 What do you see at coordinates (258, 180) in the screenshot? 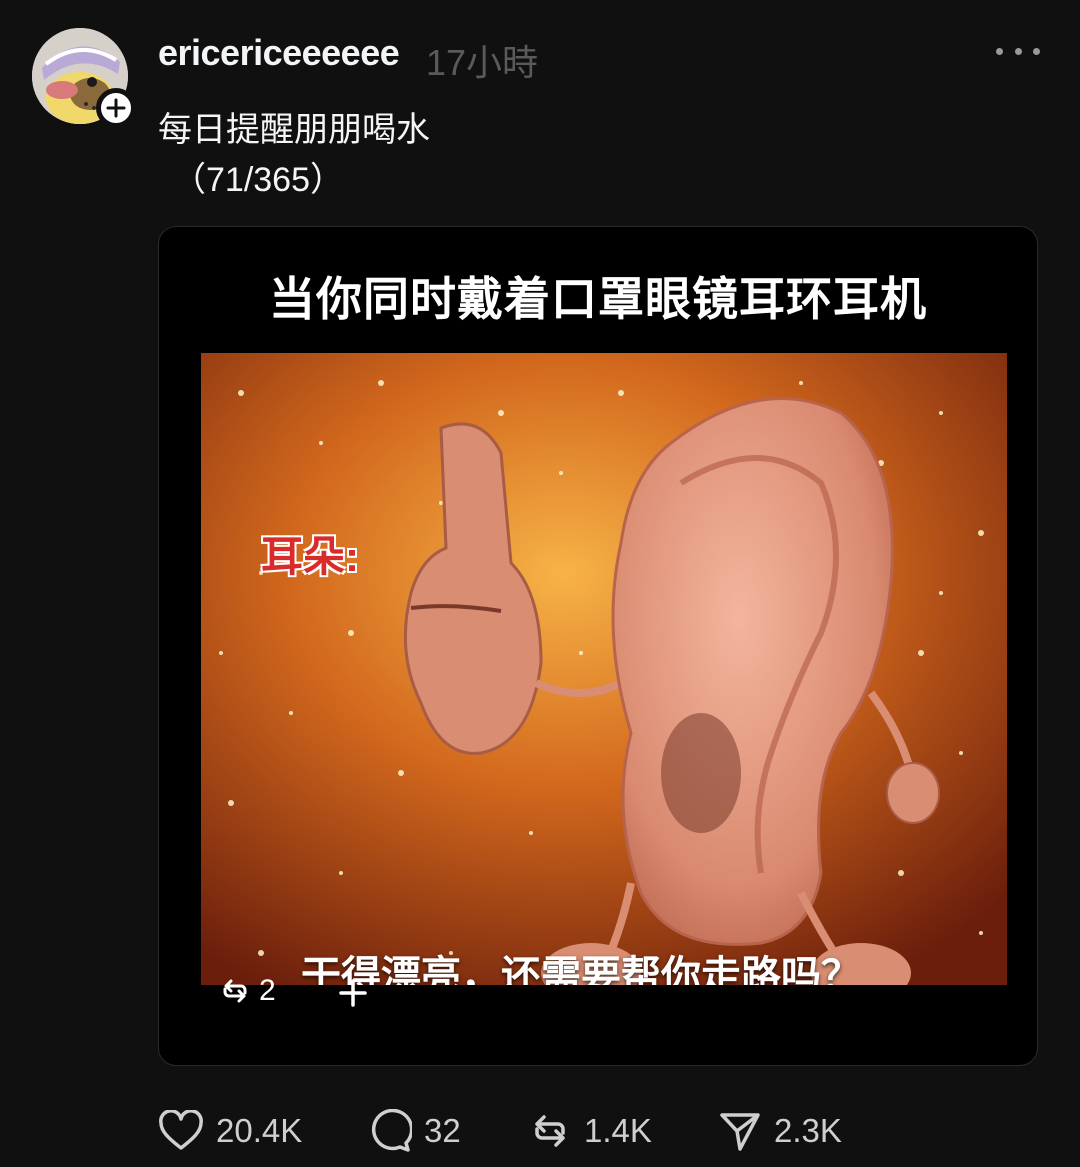
I see `post-caption-counter: （71/365）` at bounding box center [258, 180].